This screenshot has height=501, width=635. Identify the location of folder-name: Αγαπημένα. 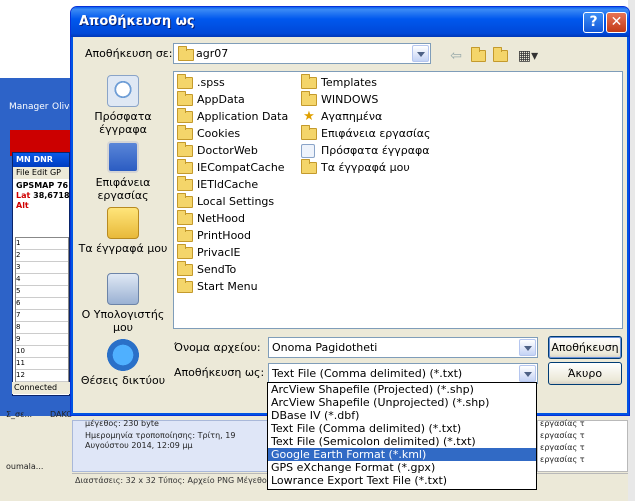
(352, 116).